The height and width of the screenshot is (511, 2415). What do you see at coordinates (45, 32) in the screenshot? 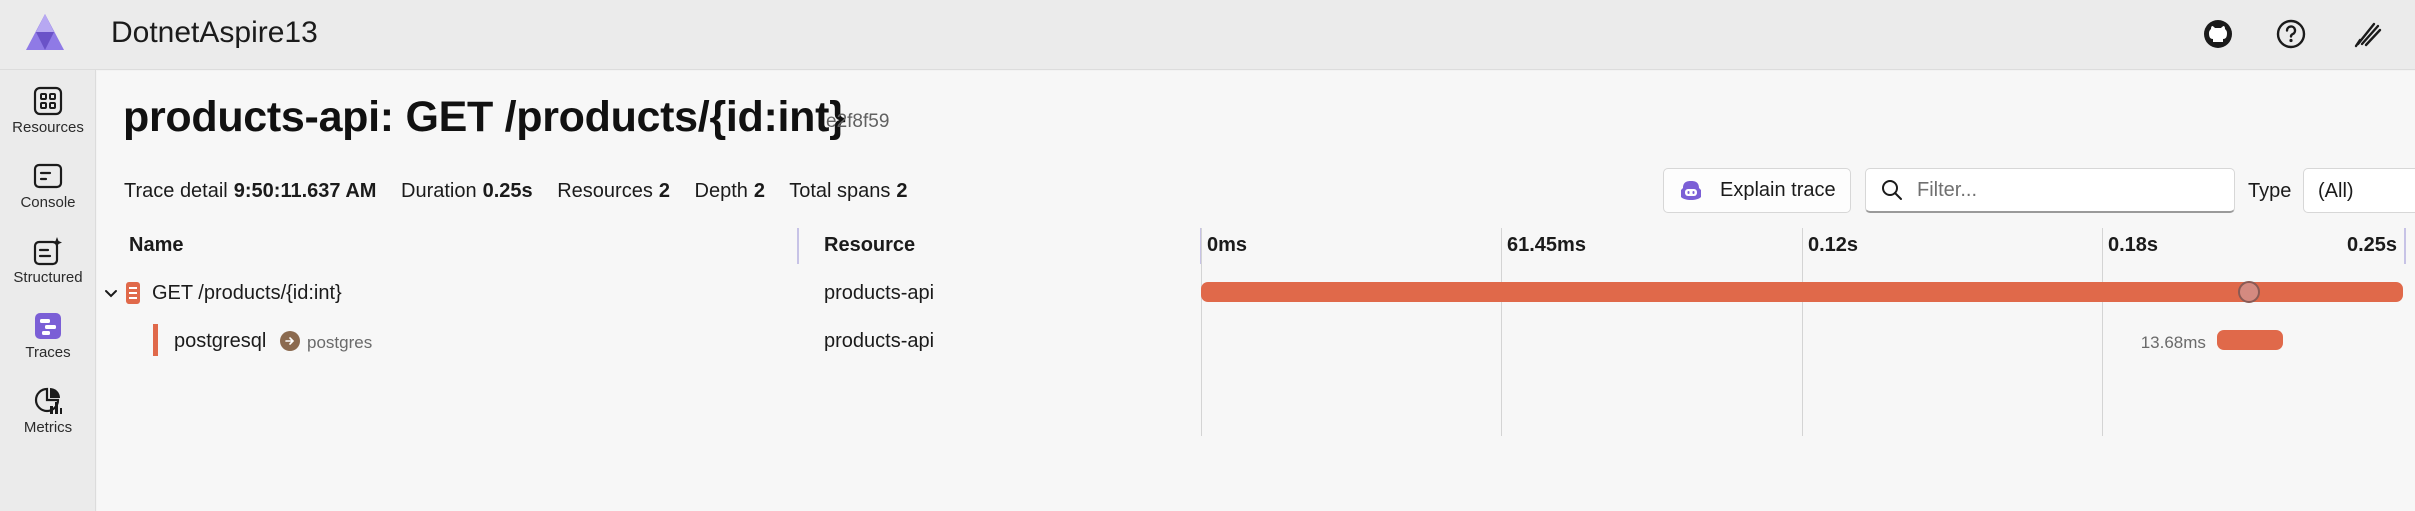
I see `aspire-logo-icon` at bounding box center [45, 32].